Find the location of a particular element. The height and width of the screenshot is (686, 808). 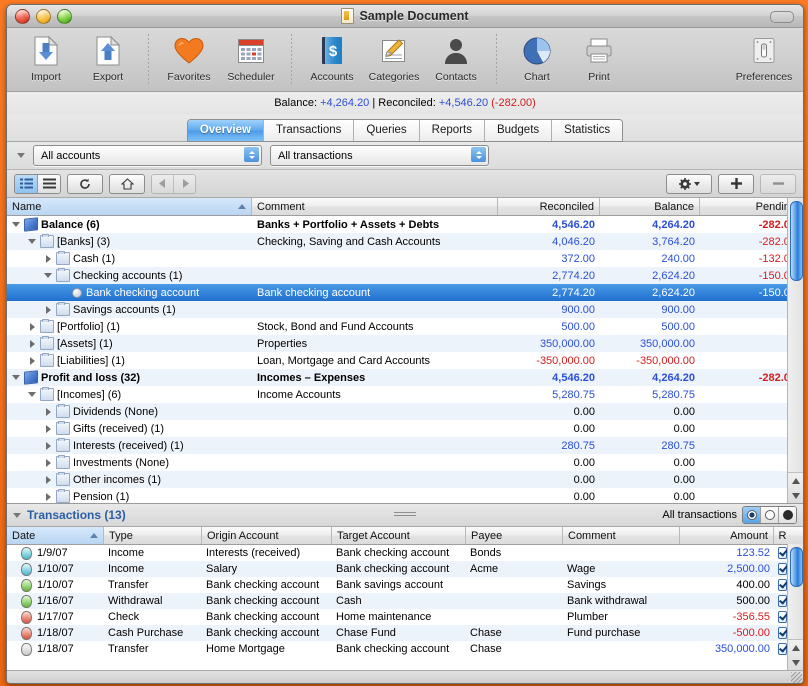

tree-row: Savings accounts (1)900.00900.00- is located at coordinates (405, 309).